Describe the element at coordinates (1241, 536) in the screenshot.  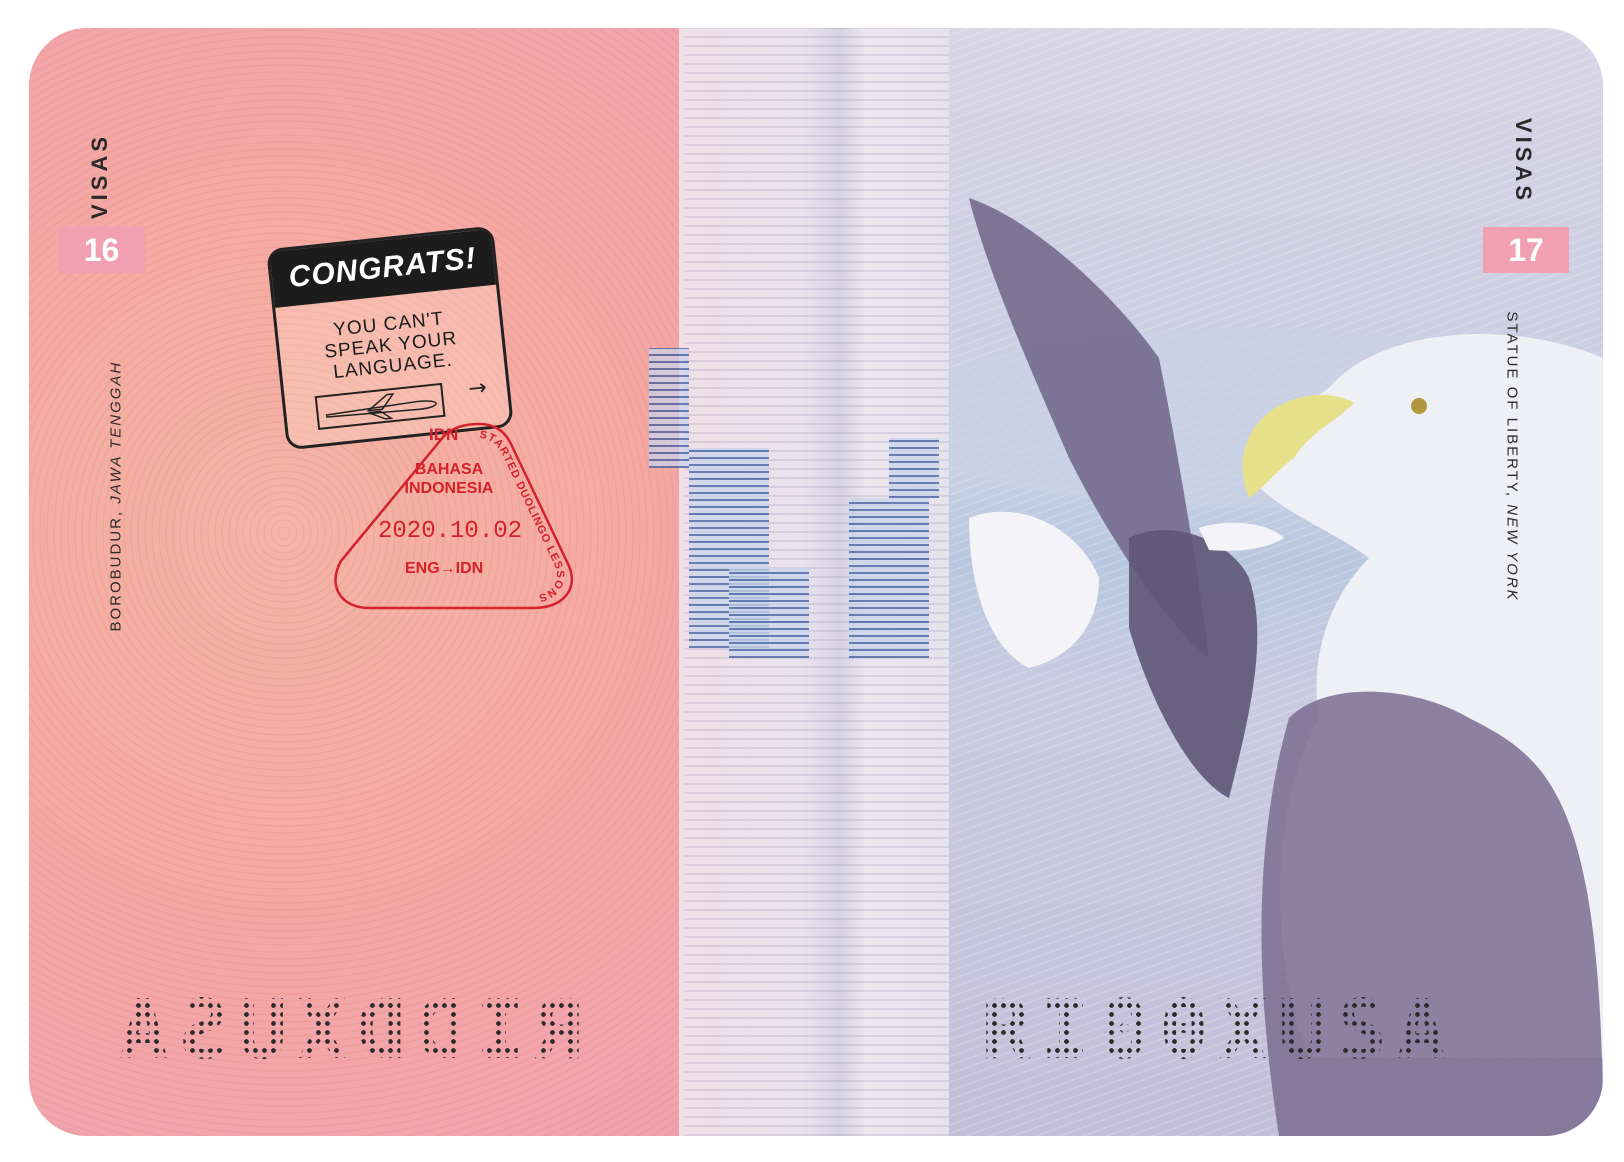
I see `eagle-flying-head` at that location.